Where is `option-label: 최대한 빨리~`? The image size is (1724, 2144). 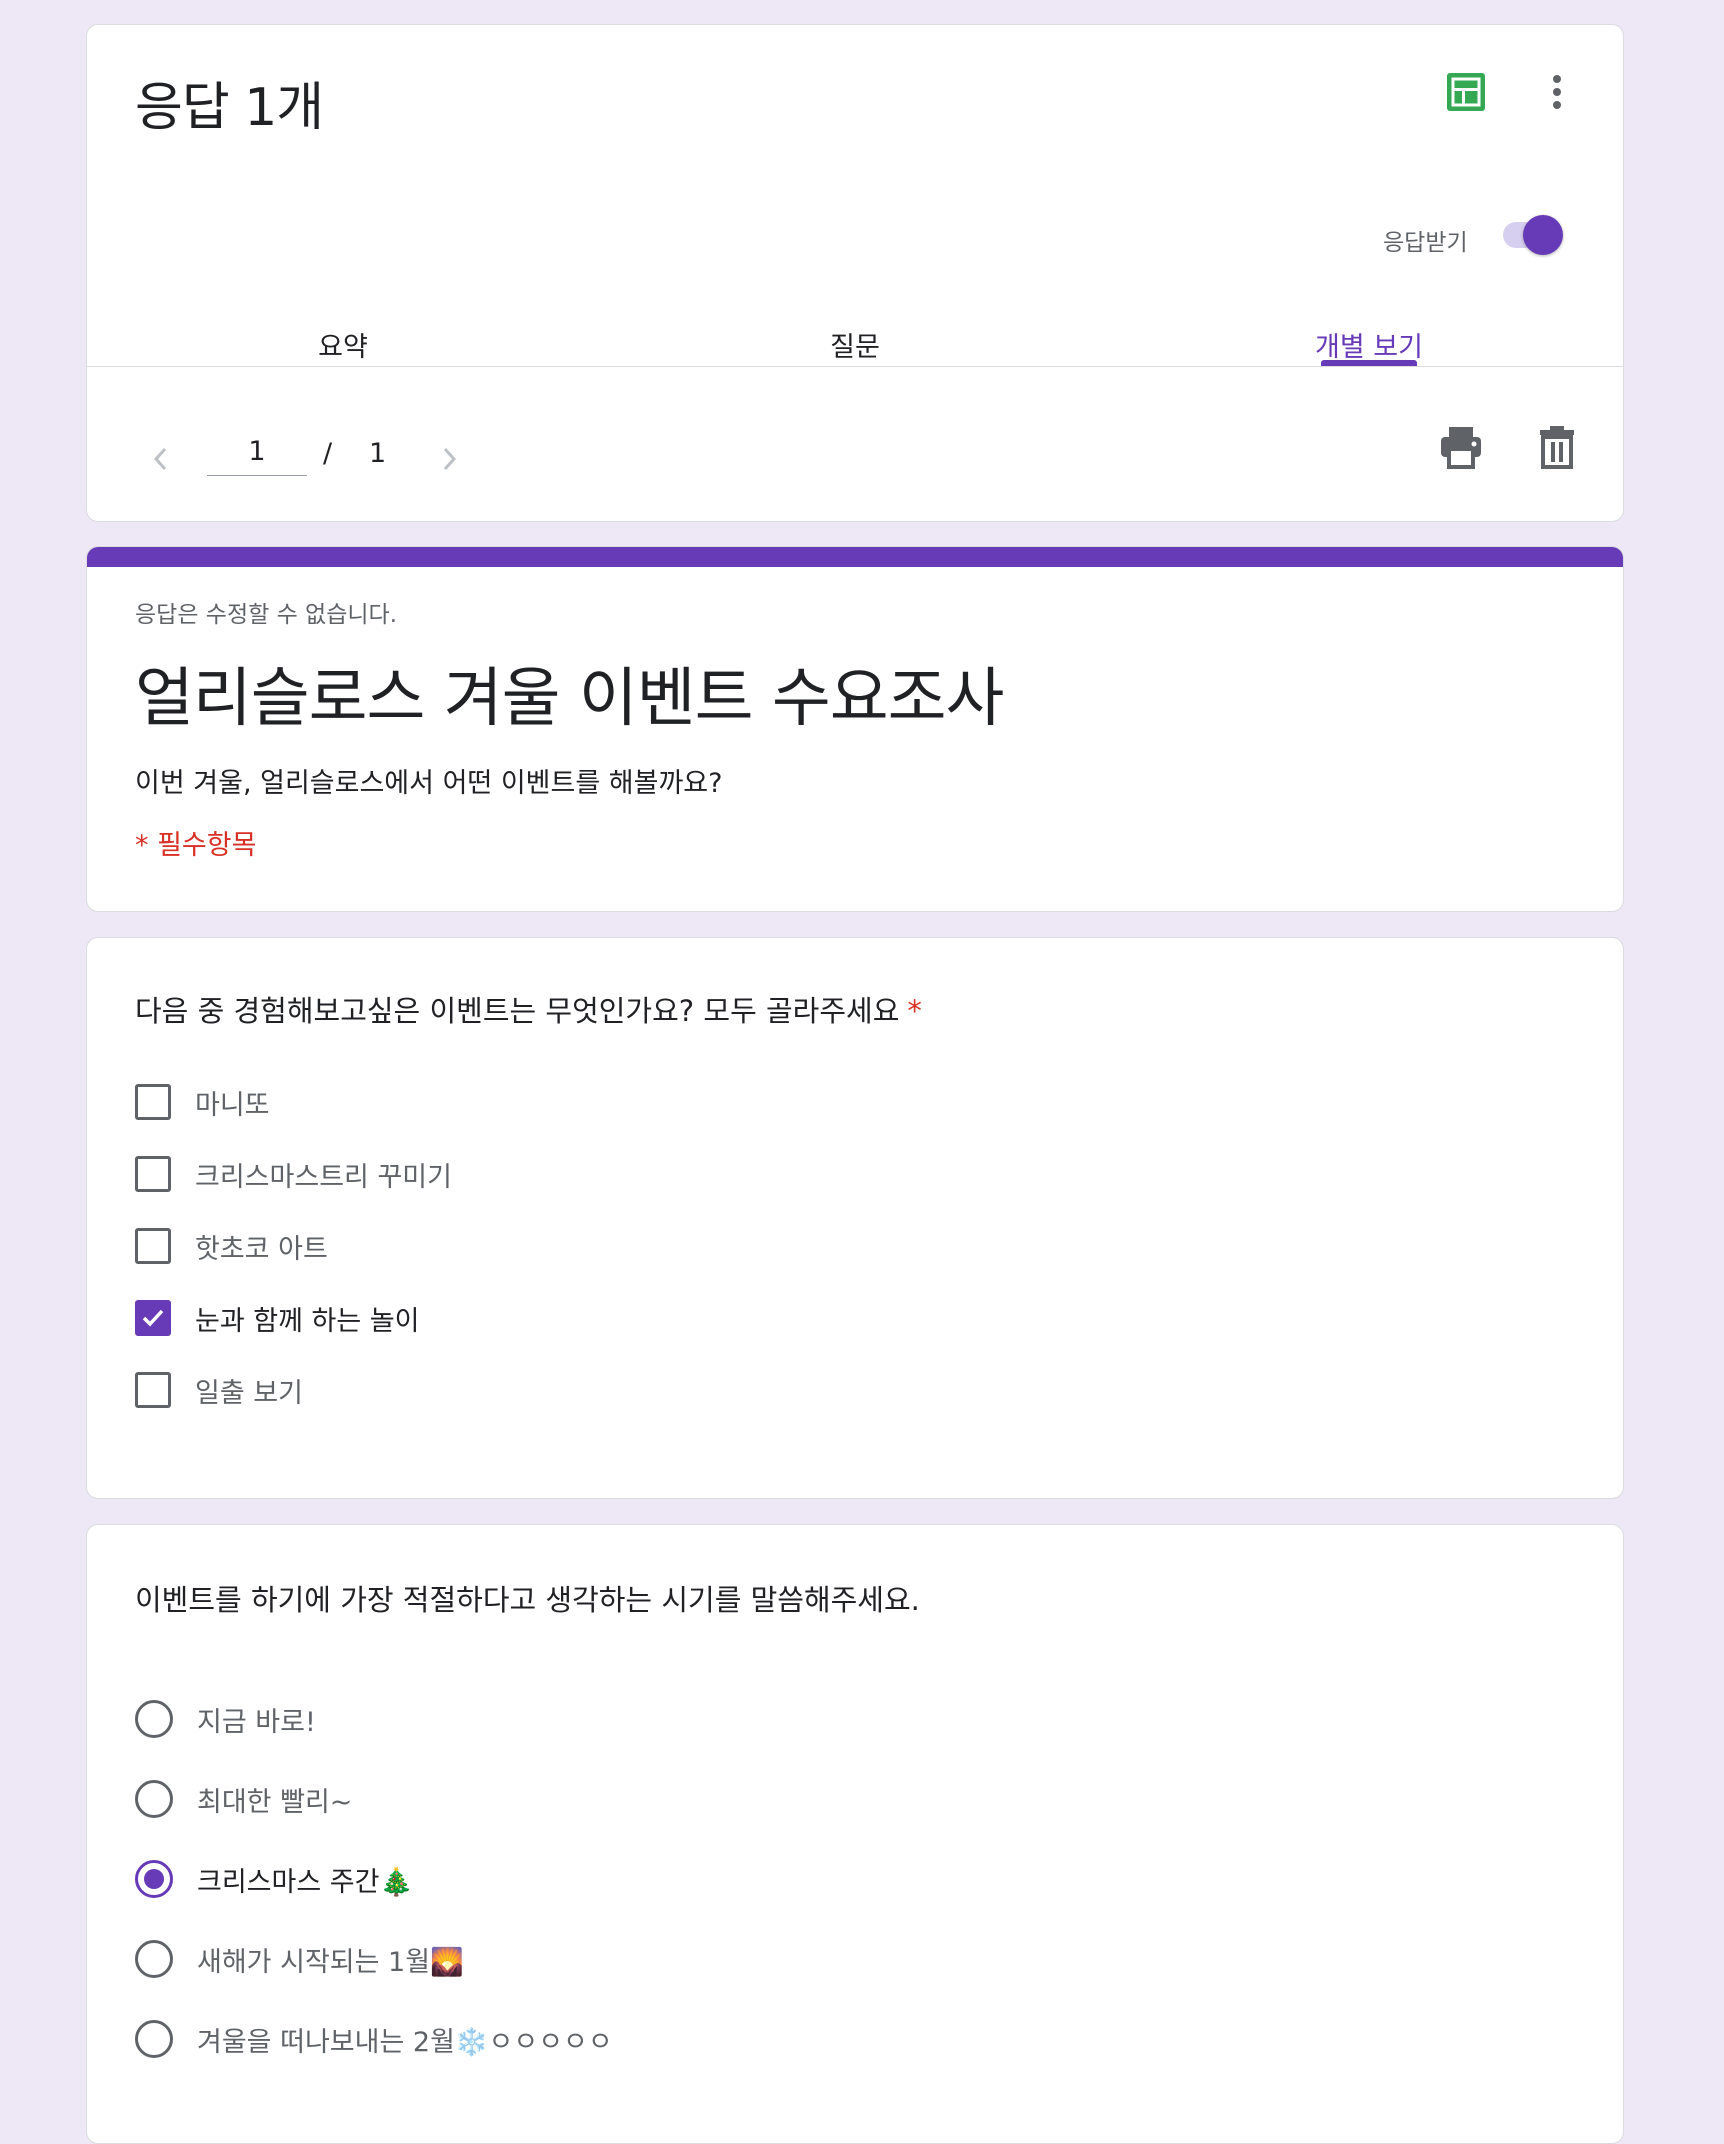 option-label: 최대한 빨리~ is located at coordinates (275, 1802).